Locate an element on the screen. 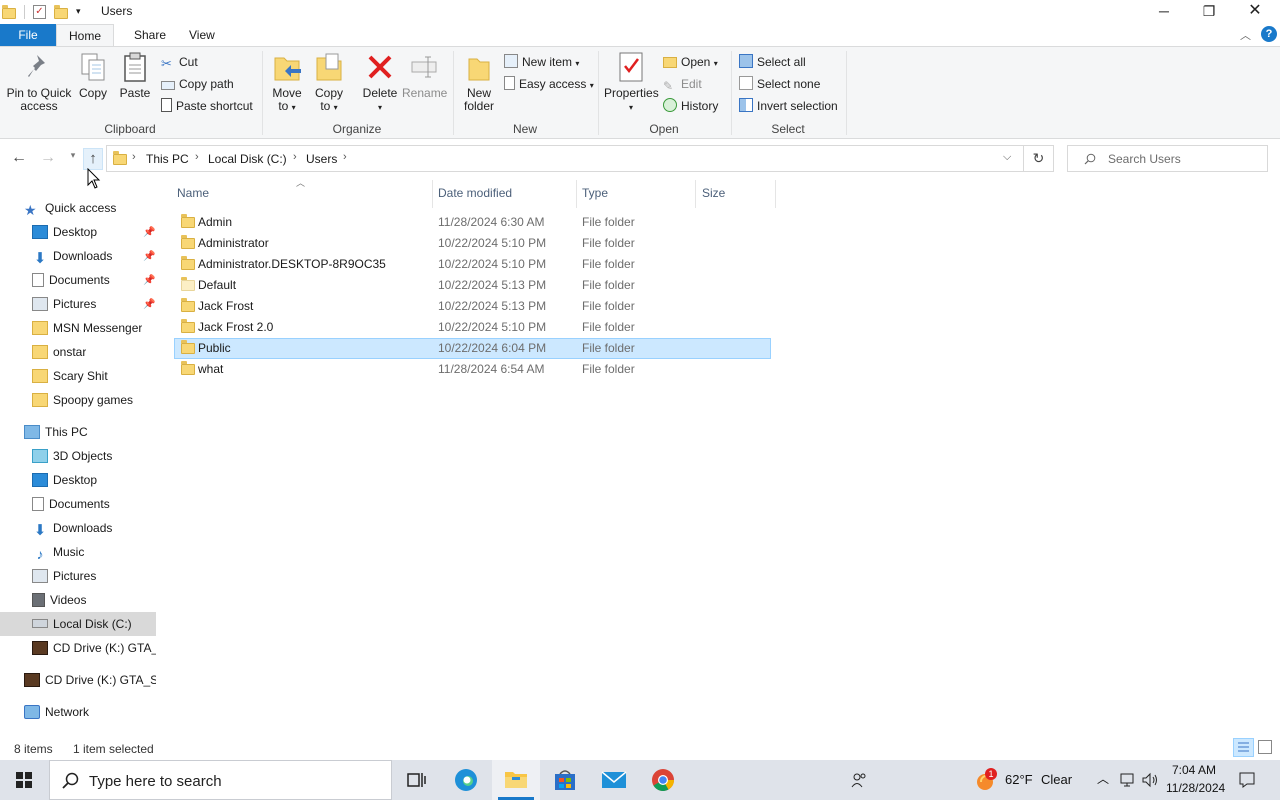 This screenshot has height=800, width=1280. windows-start-icon is located at coordinates (24, 780).